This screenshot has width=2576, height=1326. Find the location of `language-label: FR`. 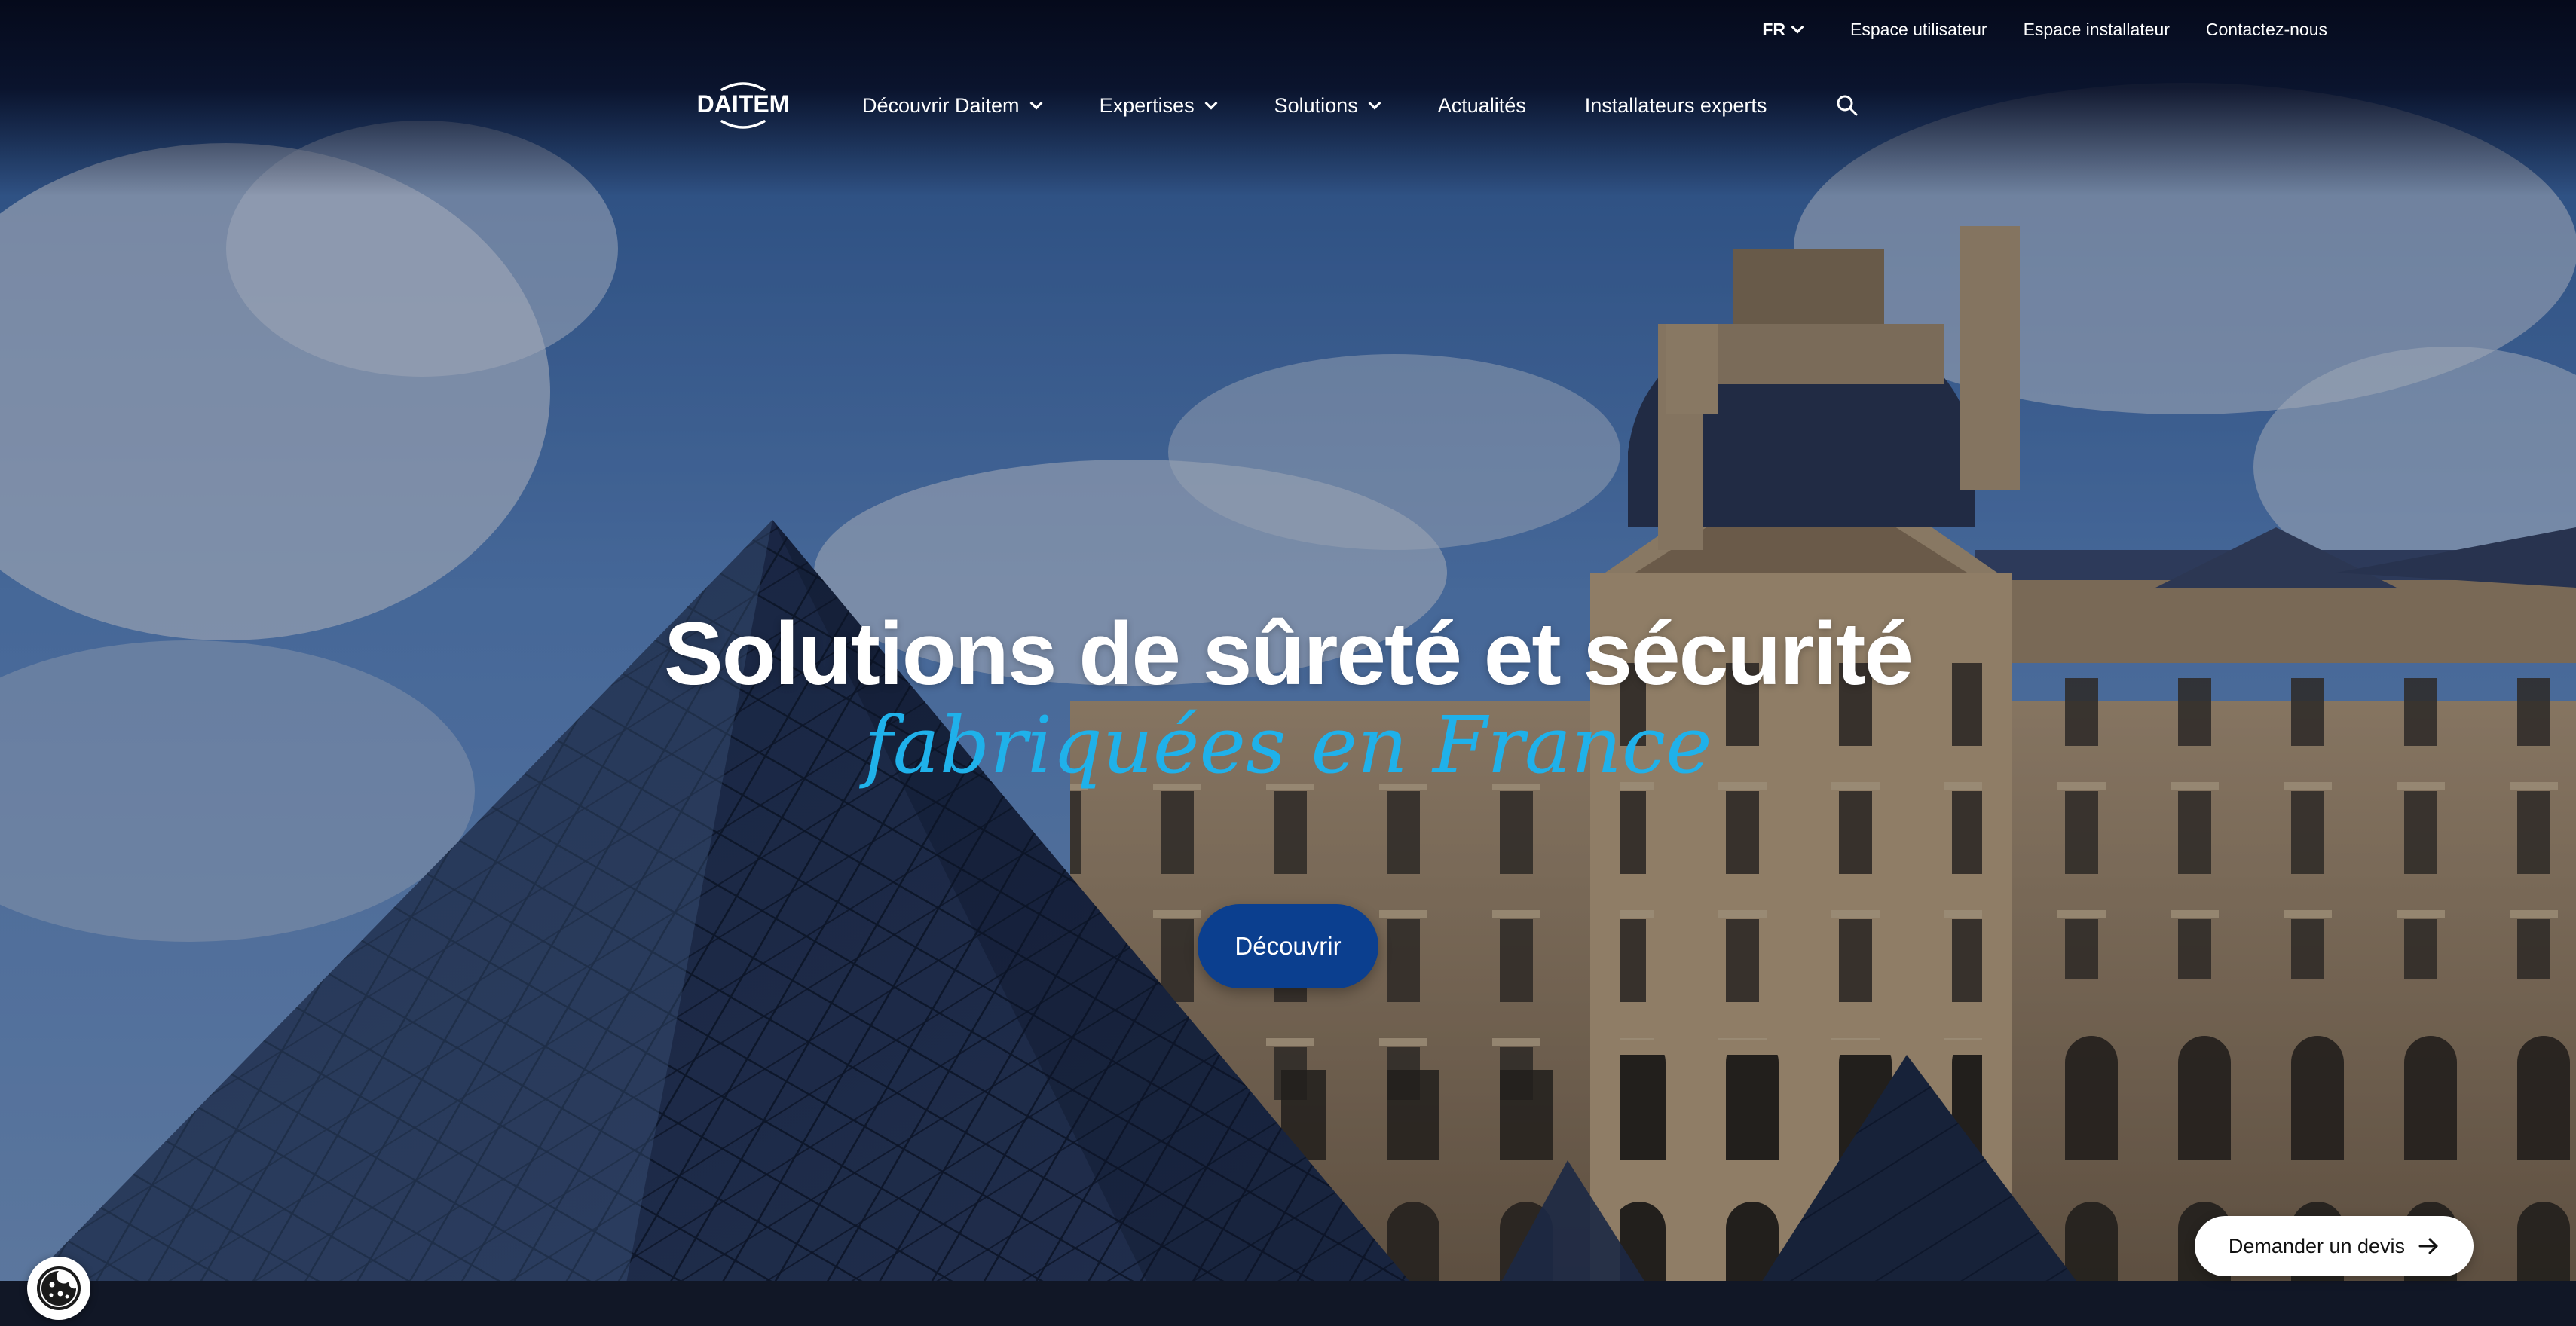

language-label: FR is located at coordinates (1774, 29).